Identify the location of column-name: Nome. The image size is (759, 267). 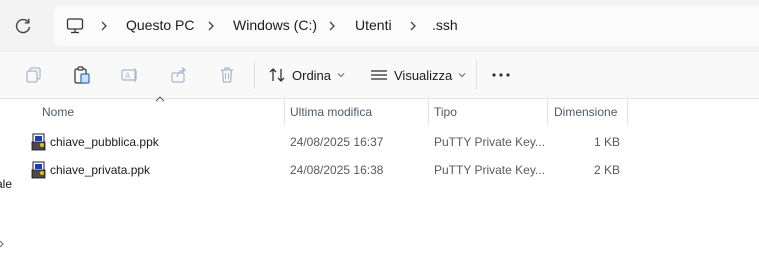
(58, 112).